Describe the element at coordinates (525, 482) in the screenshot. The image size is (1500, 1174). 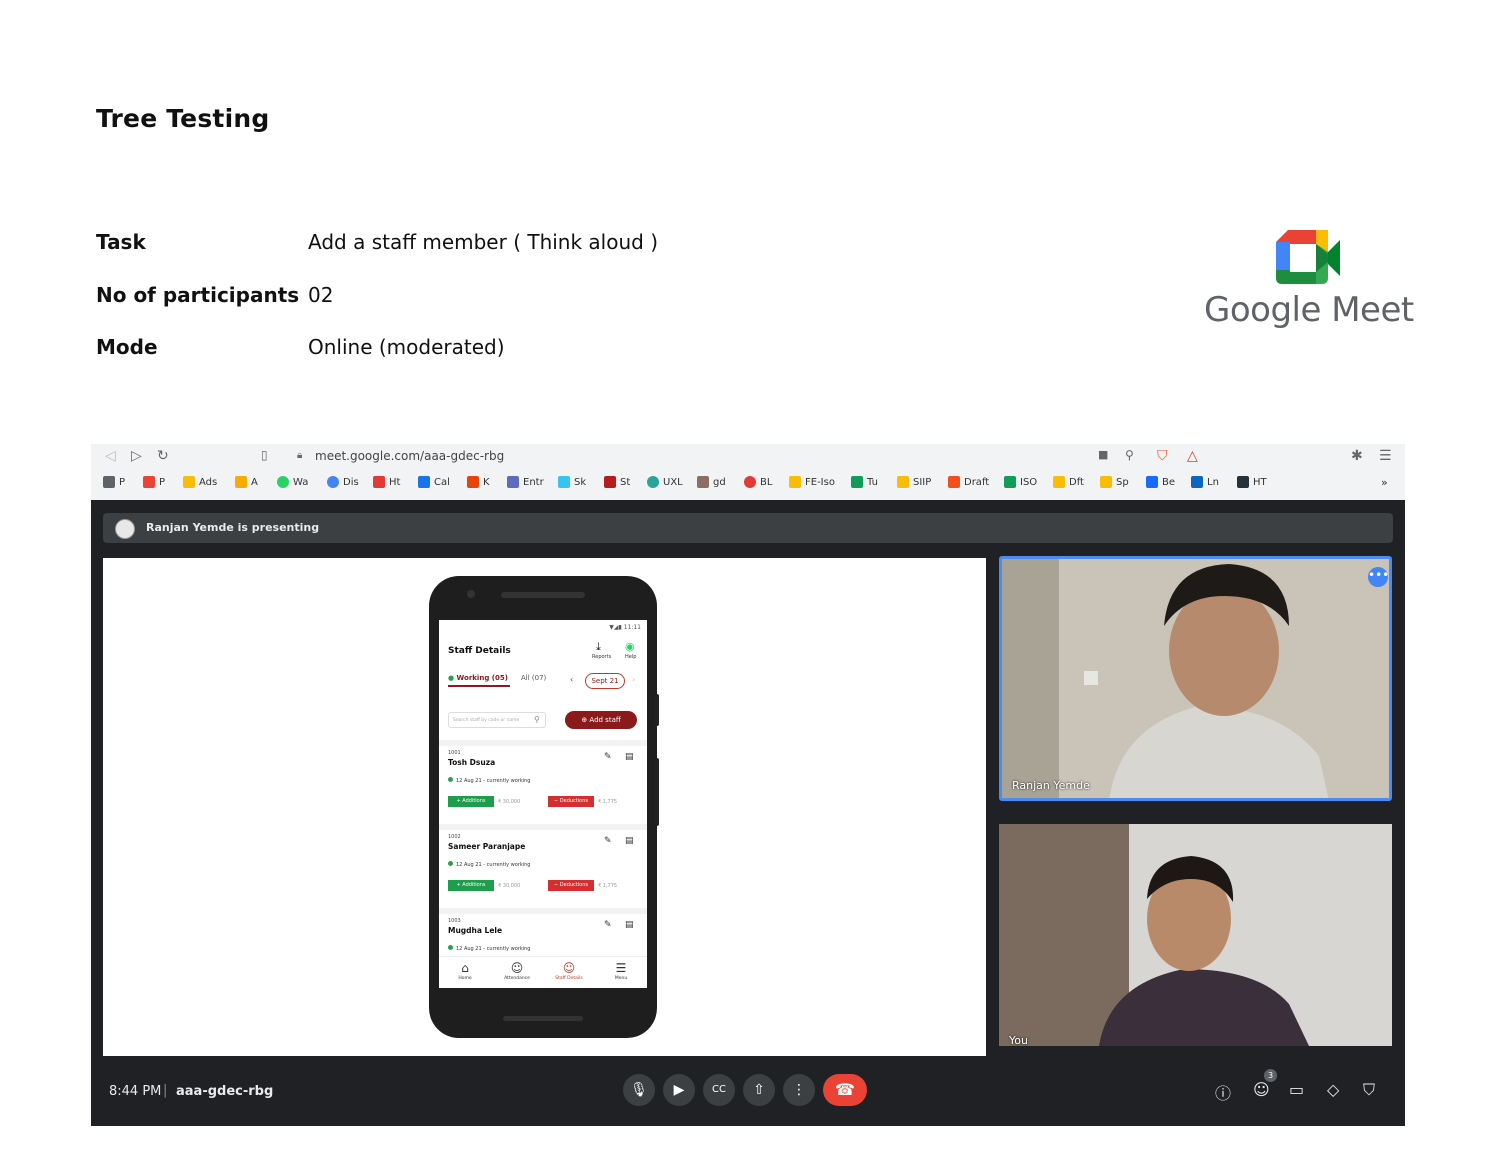
I see `bookmark-item: Entr` at that location.